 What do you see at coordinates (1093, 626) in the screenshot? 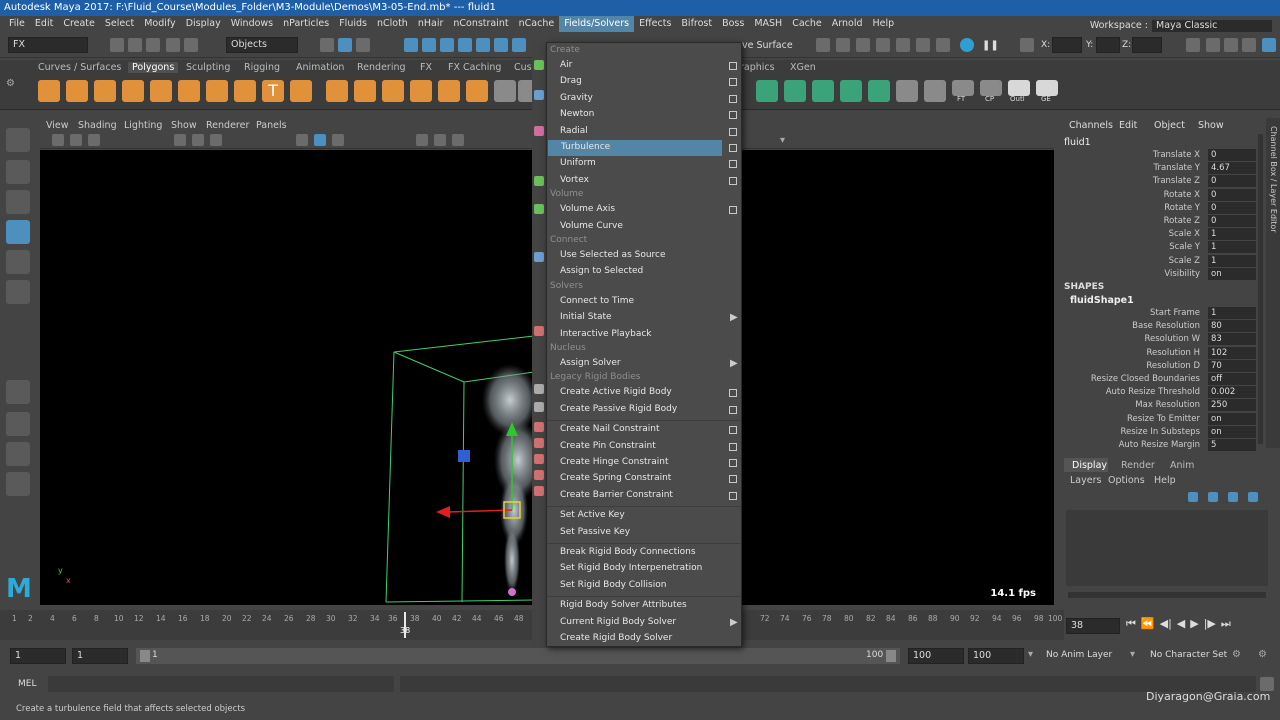
I see `current-frame-field: 38` at bounding box center [1093, 626].